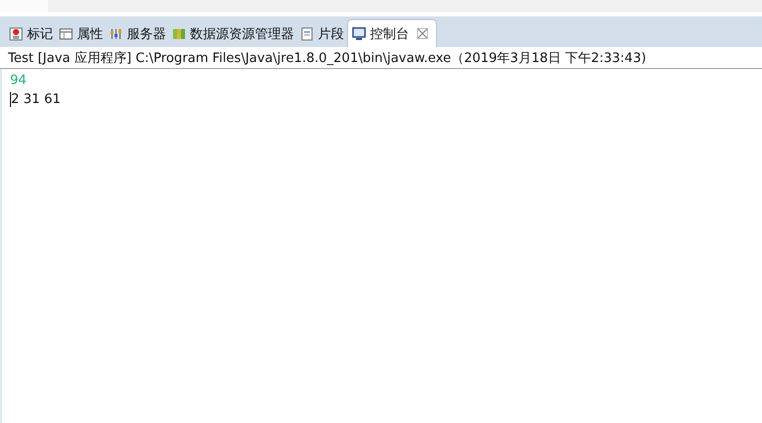 The height and width of the screenshot is (423, 762). What do you see at coordinates (16, 33) in the screenshot?
I see `marker-icon` at bounding box center [16, 33].